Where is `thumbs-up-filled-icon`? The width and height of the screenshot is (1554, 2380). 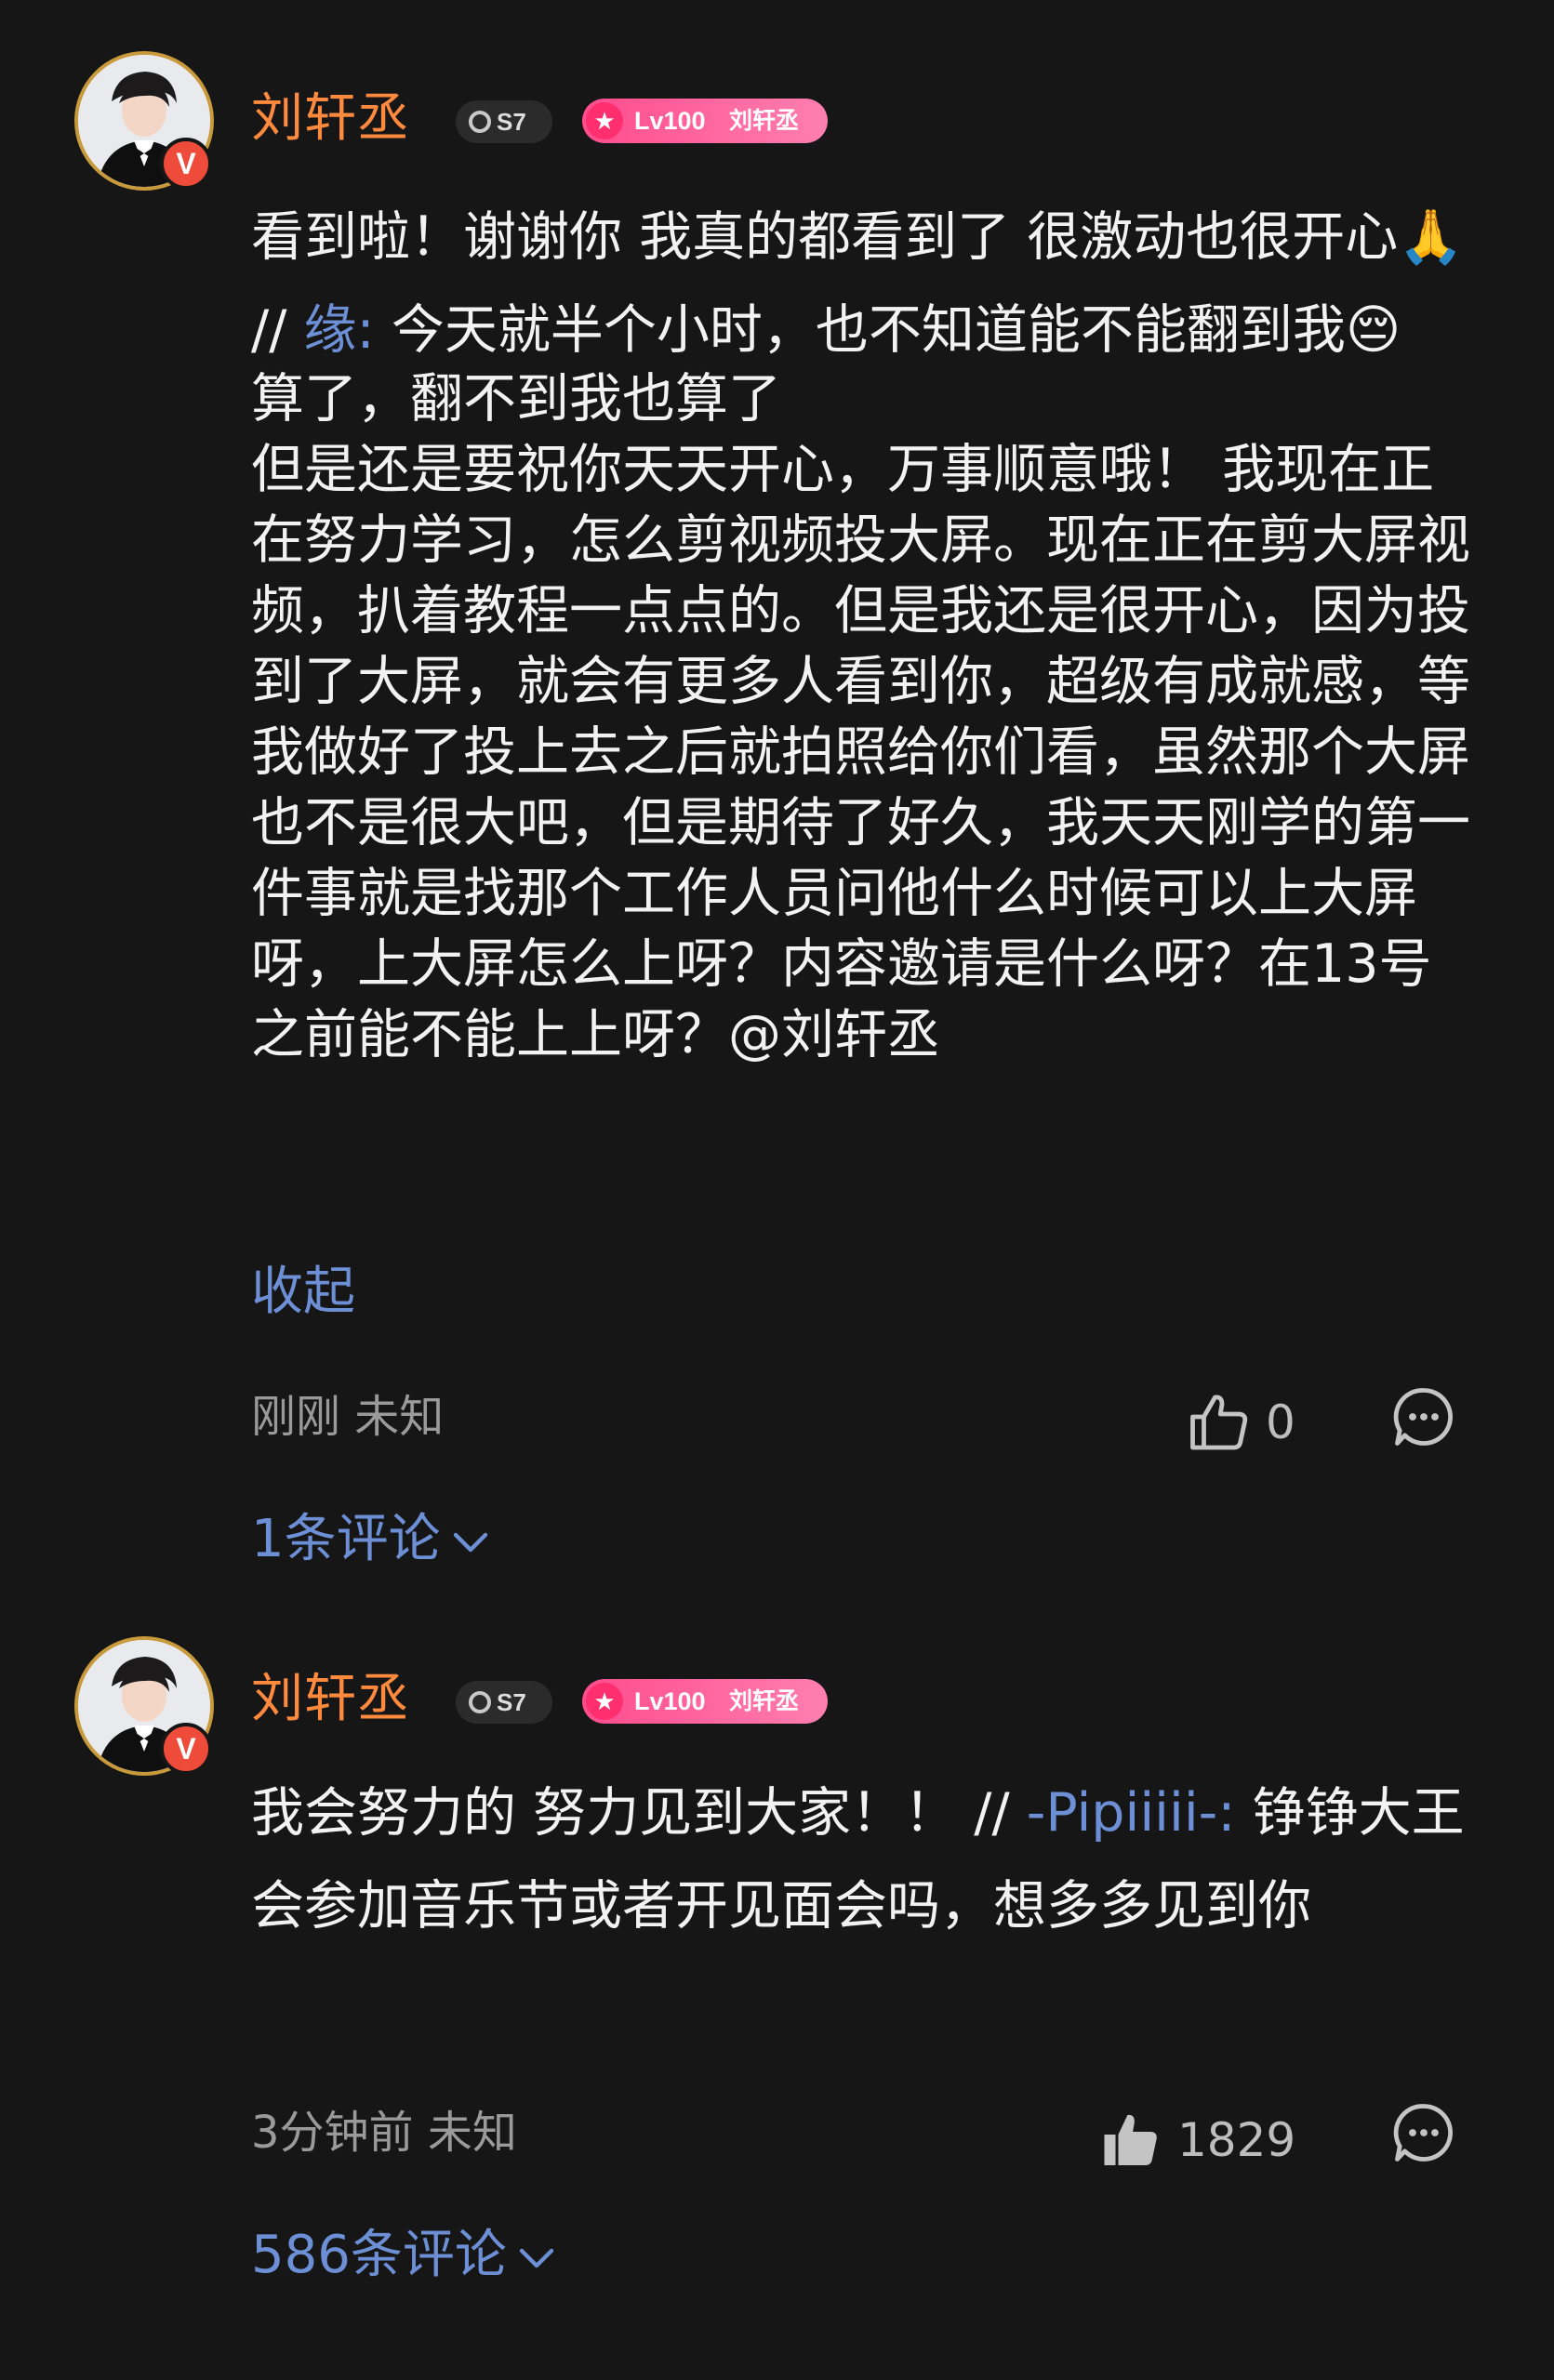
thumbs-up-filled-icon is located at coordinates (1130, 2139).